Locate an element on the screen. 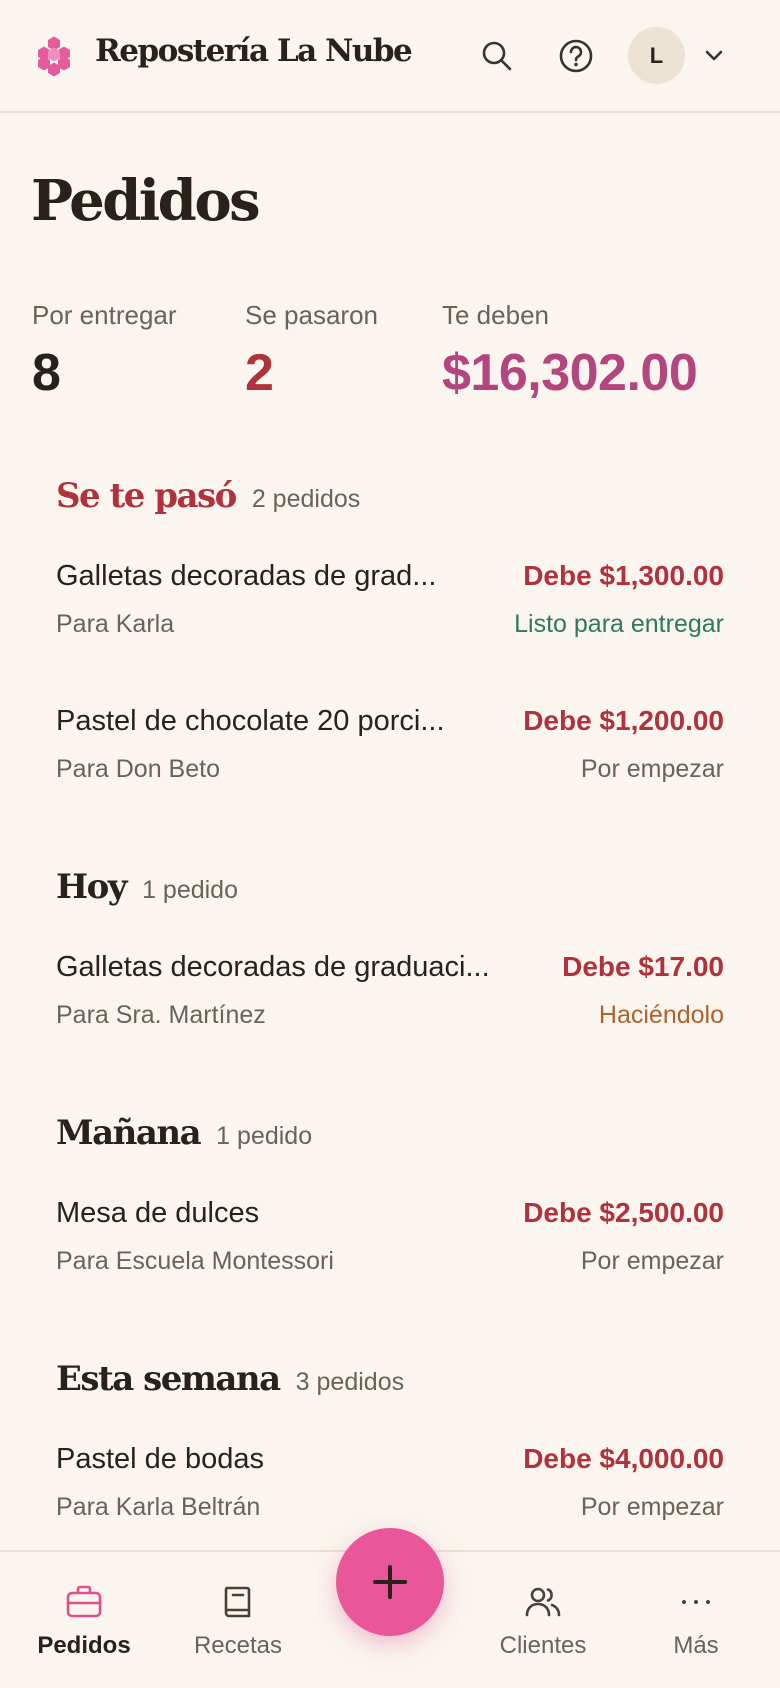  app-title: Repostería La Nube is located at coordinates (254, 51).